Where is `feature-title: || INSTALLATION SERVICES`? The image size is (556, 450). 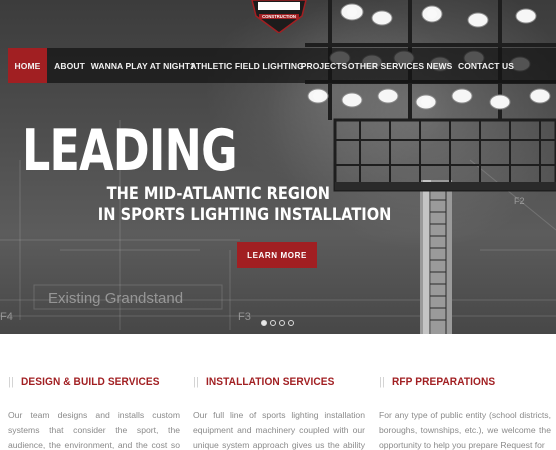
feature-title: || INSTALLATION SERVICES is located at coordinates (269, 382).